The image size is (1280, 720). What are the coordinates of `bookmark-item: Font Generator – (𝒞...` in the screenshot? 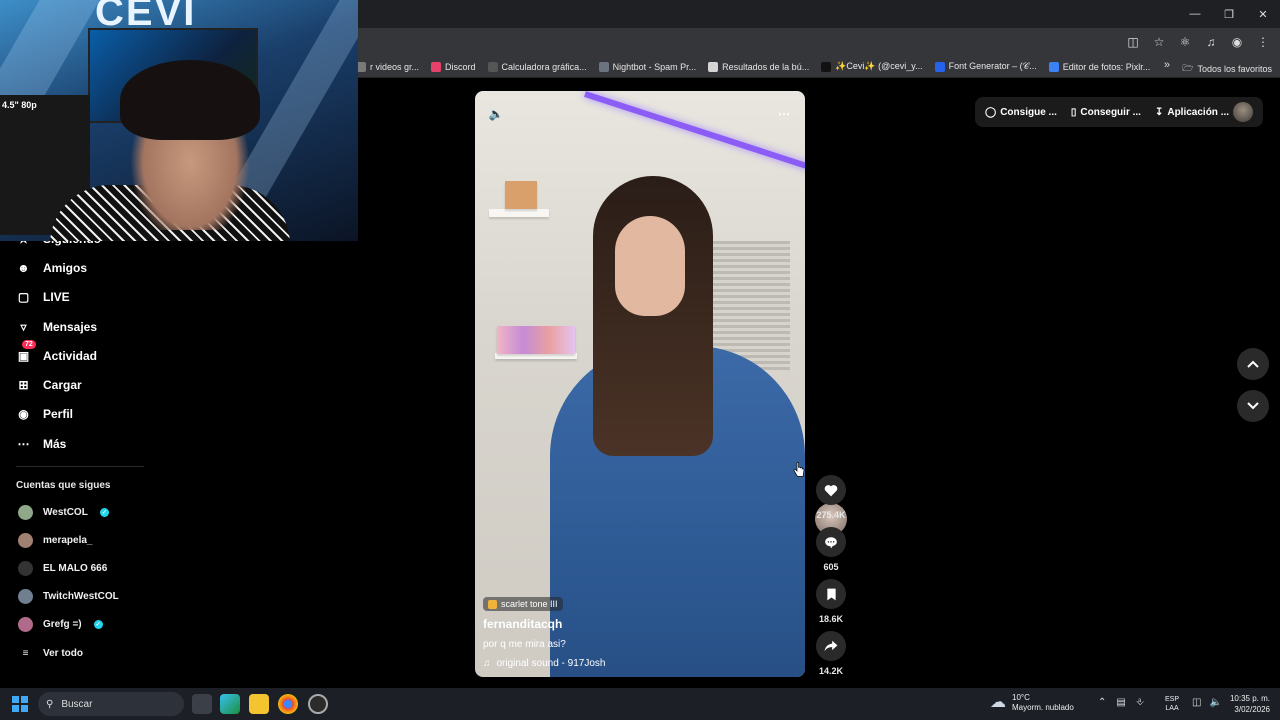 It's located at (985, 66).